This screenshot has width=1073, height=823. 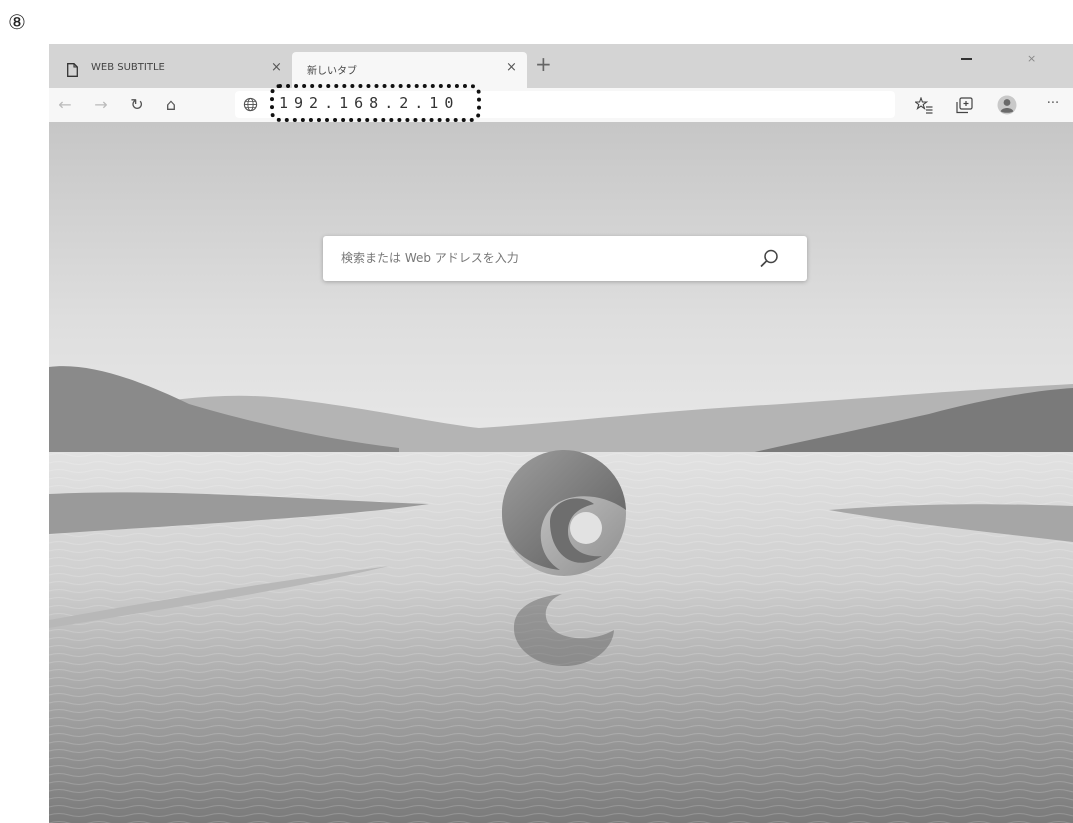 What do you see at coordinates (1031, 58) in the screenshot?
I see `window-close-button: ×` at bounding box center [1031, 58].